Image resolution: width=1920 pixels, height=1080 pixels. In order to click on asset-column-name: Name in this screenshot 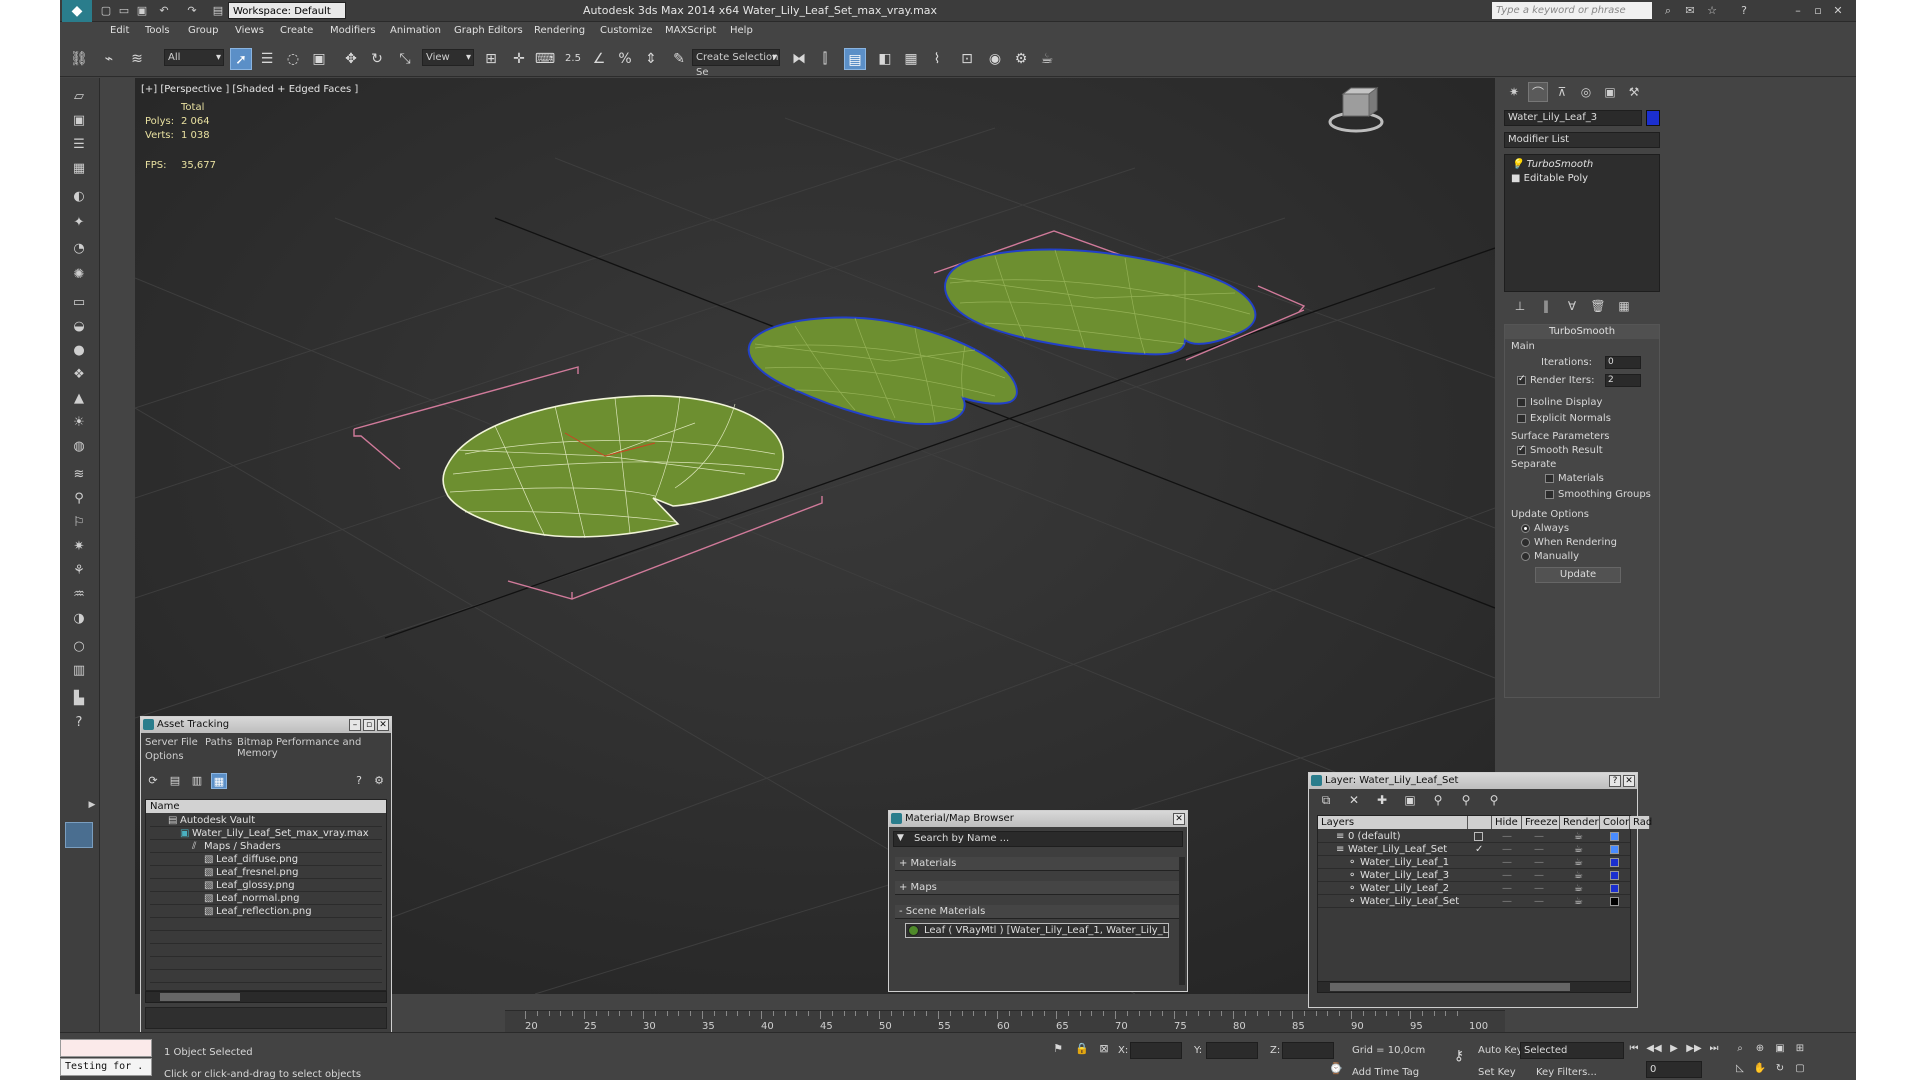, I will do `click(266, 806)`.